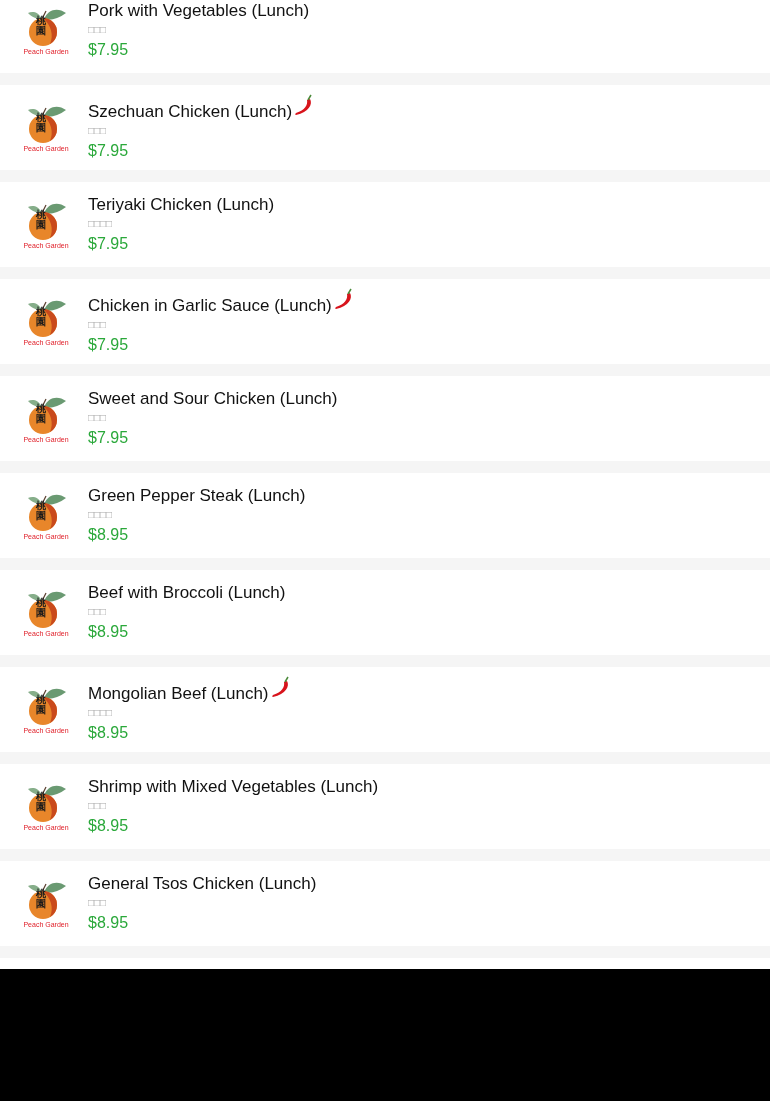 This screenshot has height=1101, width=770. I want to click on dish-name: Beef with Broccoli (Lunch), so click(187, 593).